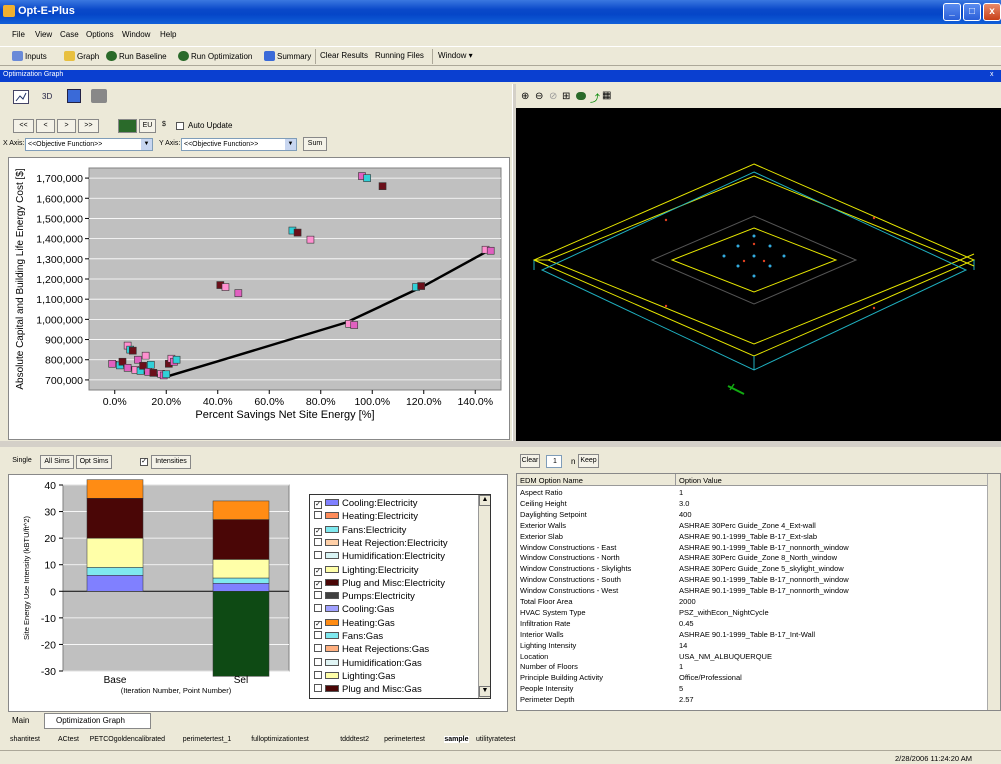 The width and height of the screenshot is (1001, 764). What do you see at coordinates (74, 96) in the screenshot?
I see `render-icon` at bounding box center [74, 96].